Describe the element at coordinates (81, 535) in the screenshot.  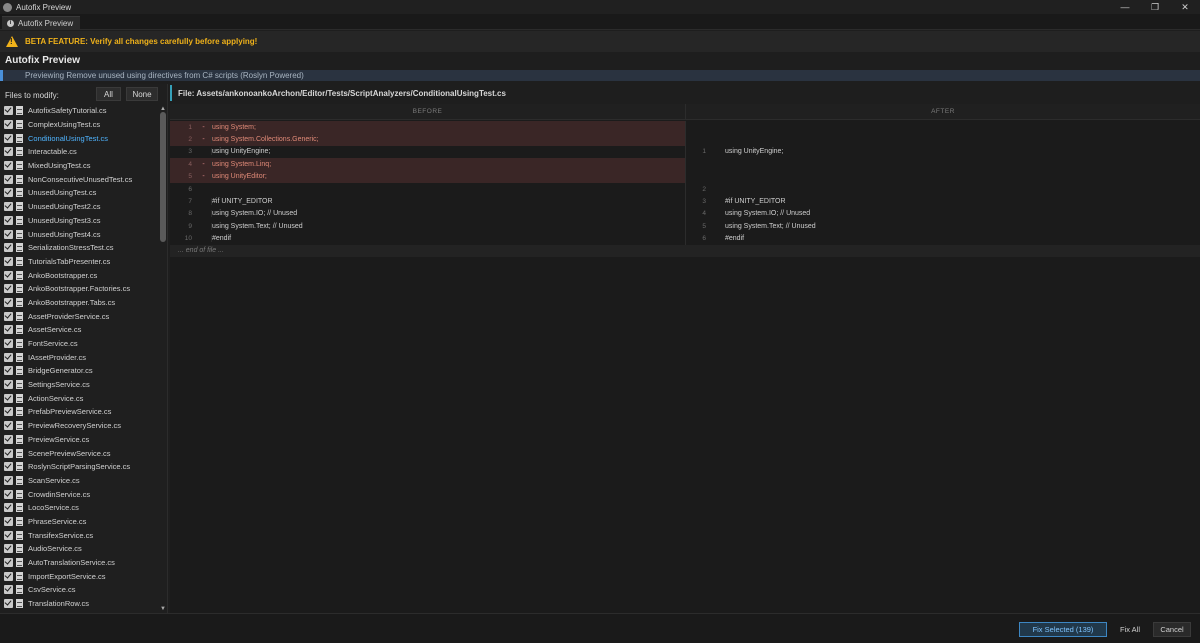
I see `file-list-item: TransifexService.cs` at that location.